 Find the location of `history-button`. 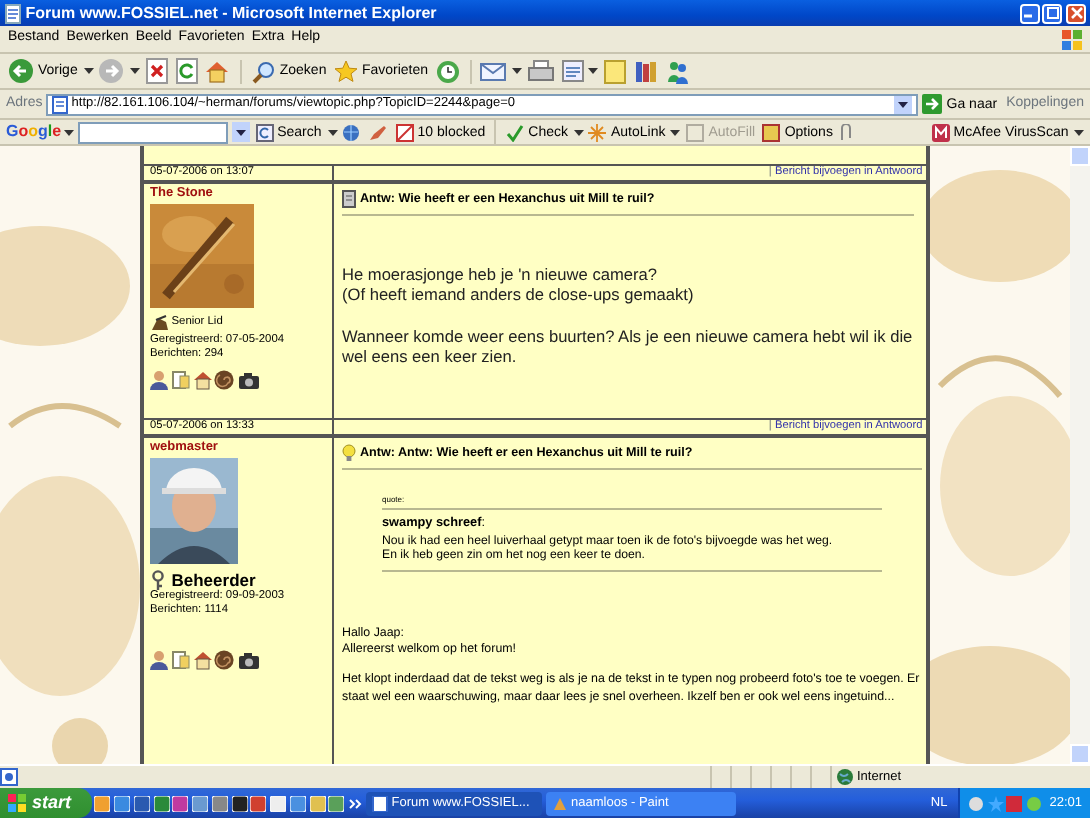

history-button is located at coordinates (447, 71).